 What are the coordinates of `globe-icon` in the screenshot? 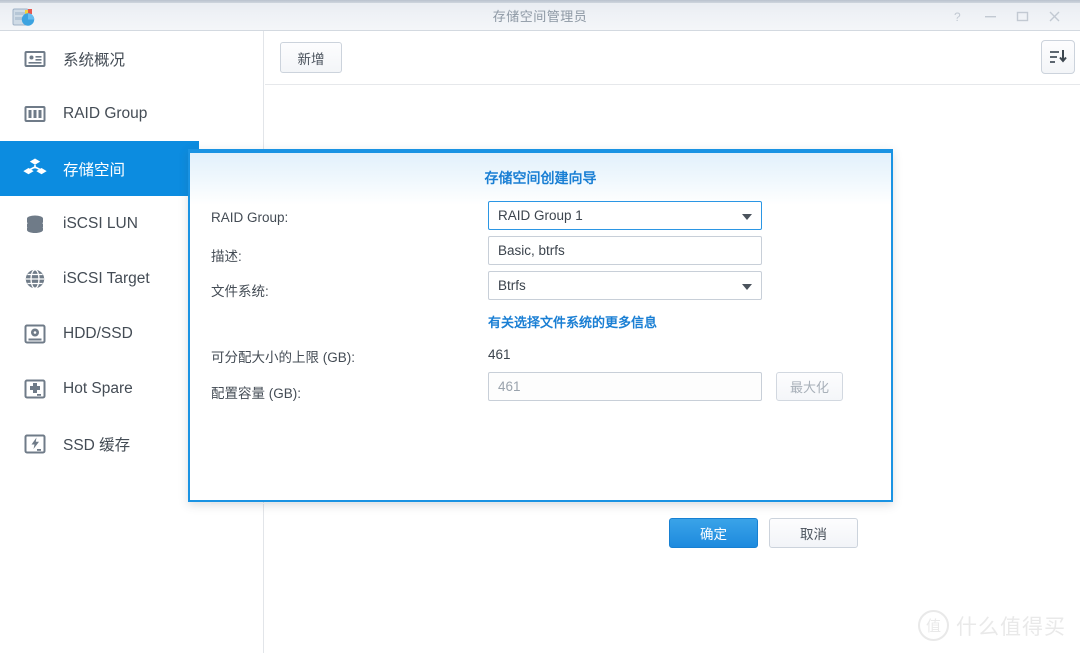 It's located at (35, 279).